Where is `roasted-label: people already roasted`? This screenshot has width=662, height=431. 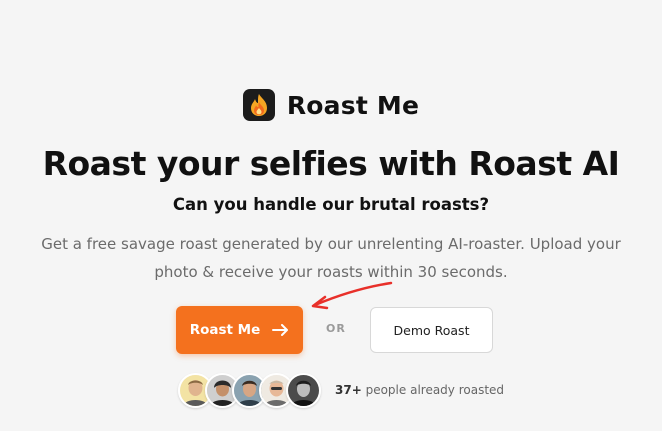
roasted-label: people already roasted is located at coordinates (435, 390).